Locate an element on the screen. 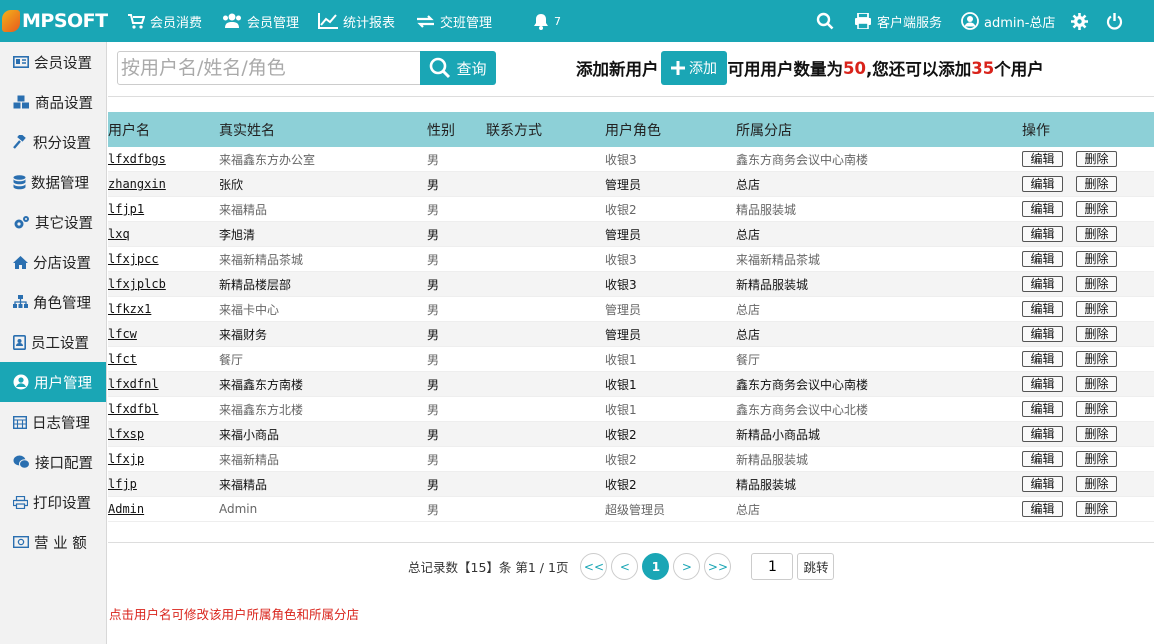 This screenshot has width=1154, height=644. sidebar-item-user-manage: 用户管理 is located at coordinates (53, 382).